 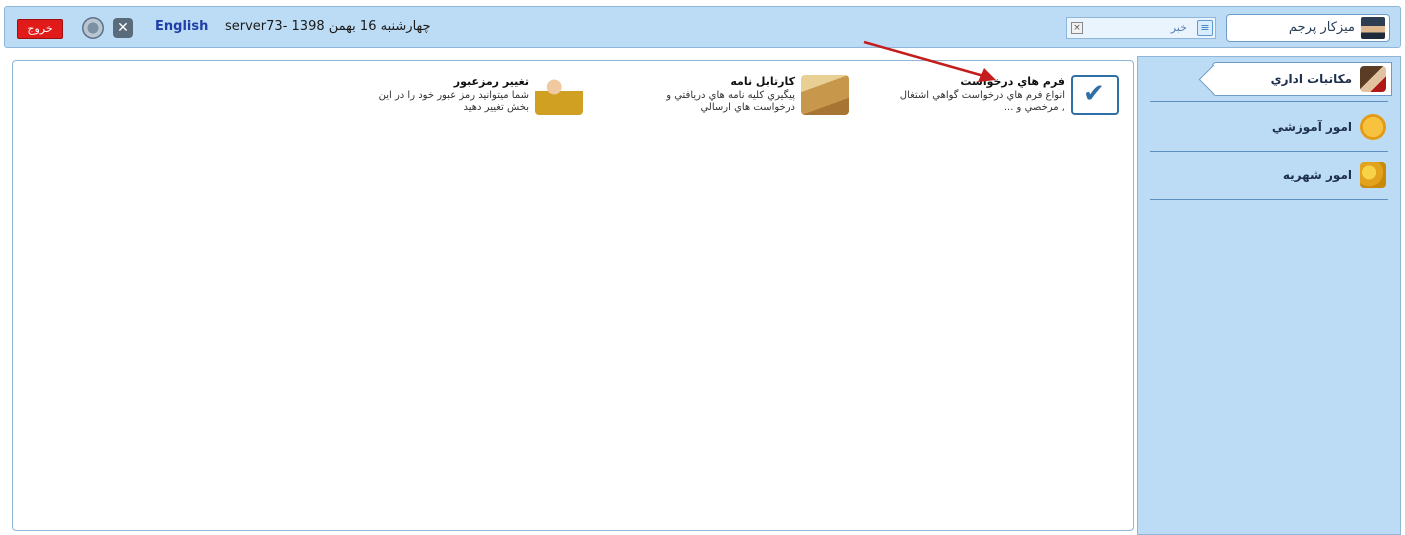 What do you see at coordinates (762, 81) in the screenshot?
I see `card-title: کارتابل نامه` at bounding box center [762, 81].